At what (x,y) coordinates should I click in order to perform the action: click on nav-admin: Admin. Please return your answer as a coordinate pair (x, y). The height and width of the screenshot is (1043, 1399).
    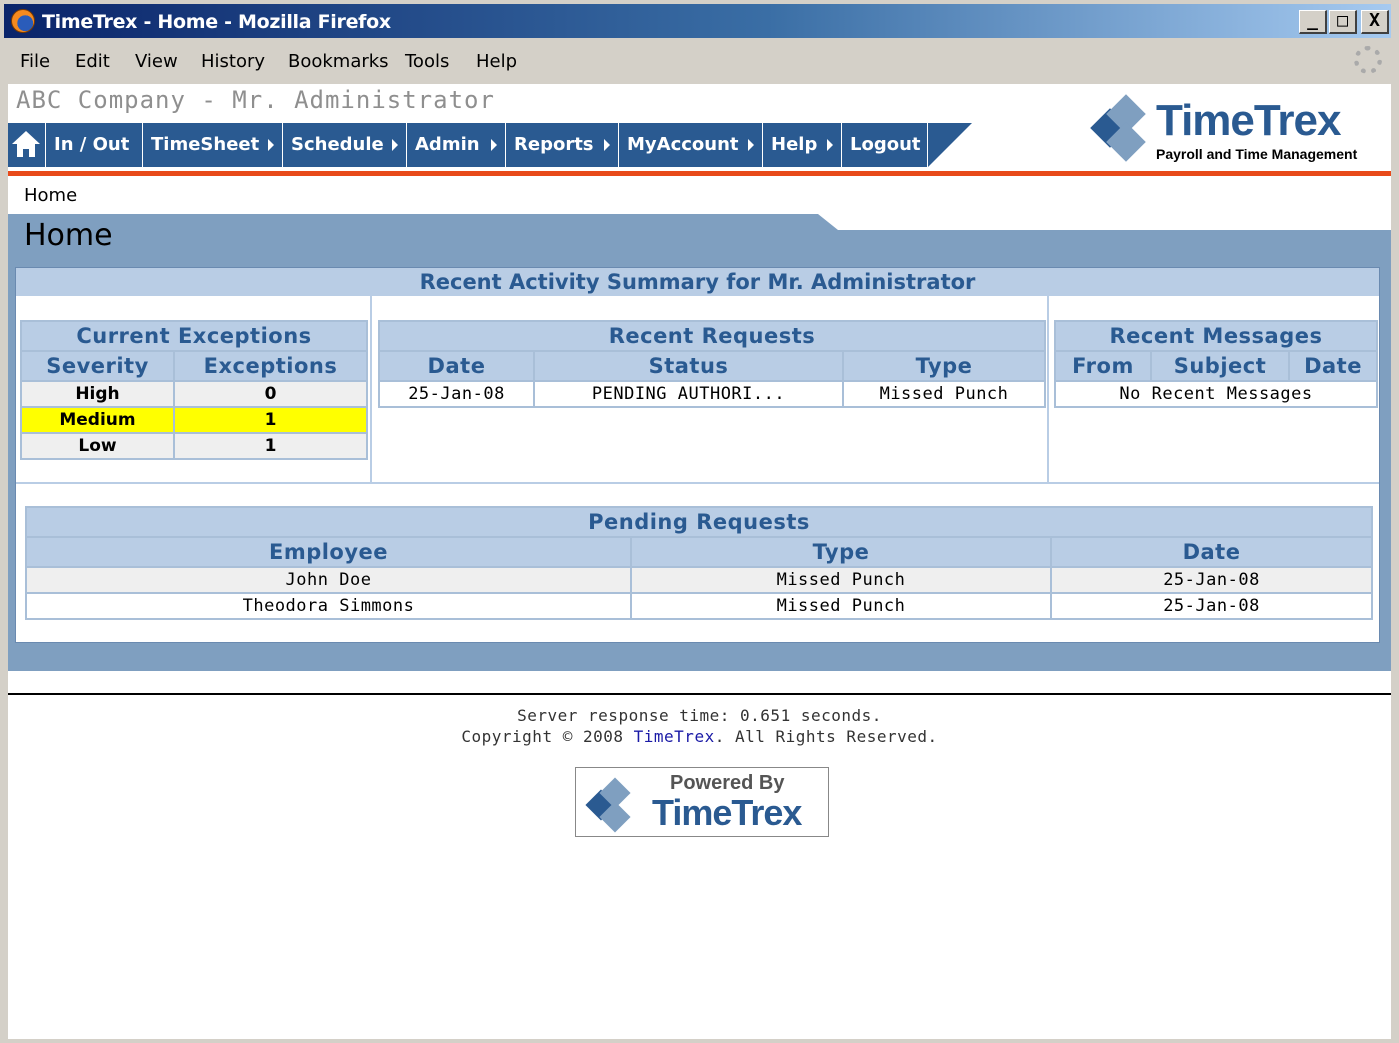
    Looking at the image, I should click on (456, 145).